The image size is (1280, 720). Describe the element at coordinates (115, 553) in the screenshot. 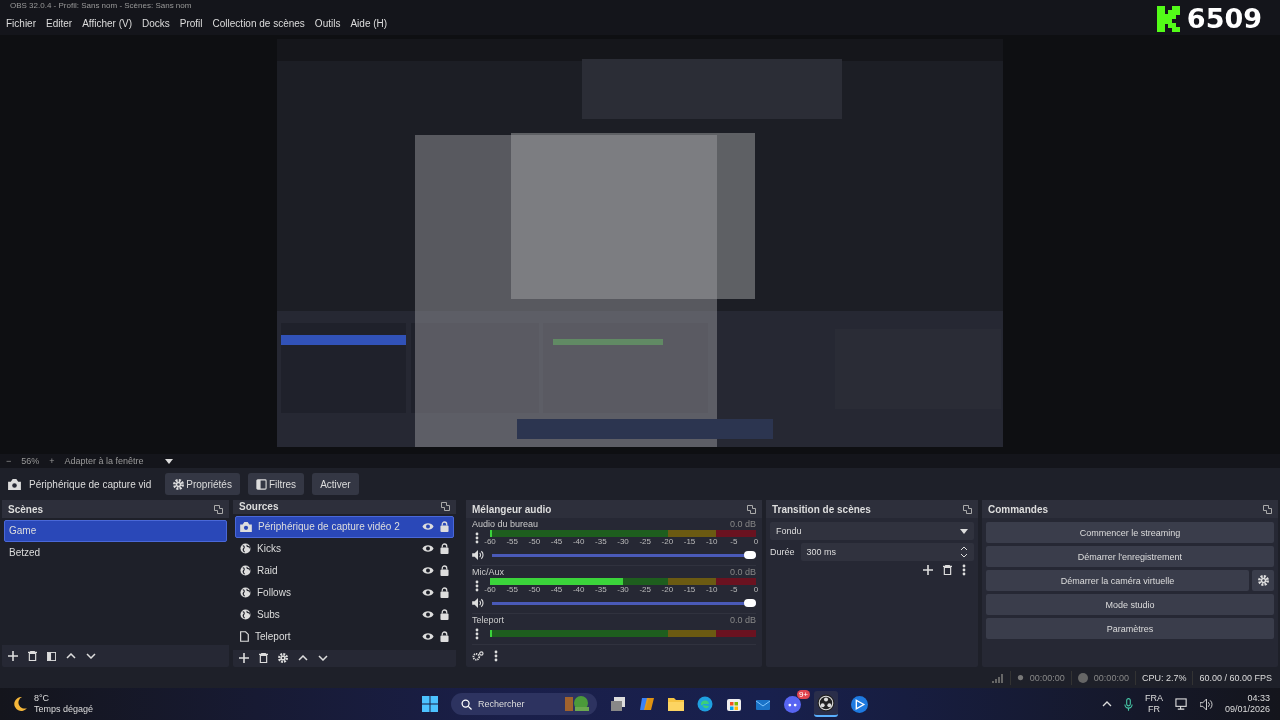

I see `scene-item: Betzed` at that location.